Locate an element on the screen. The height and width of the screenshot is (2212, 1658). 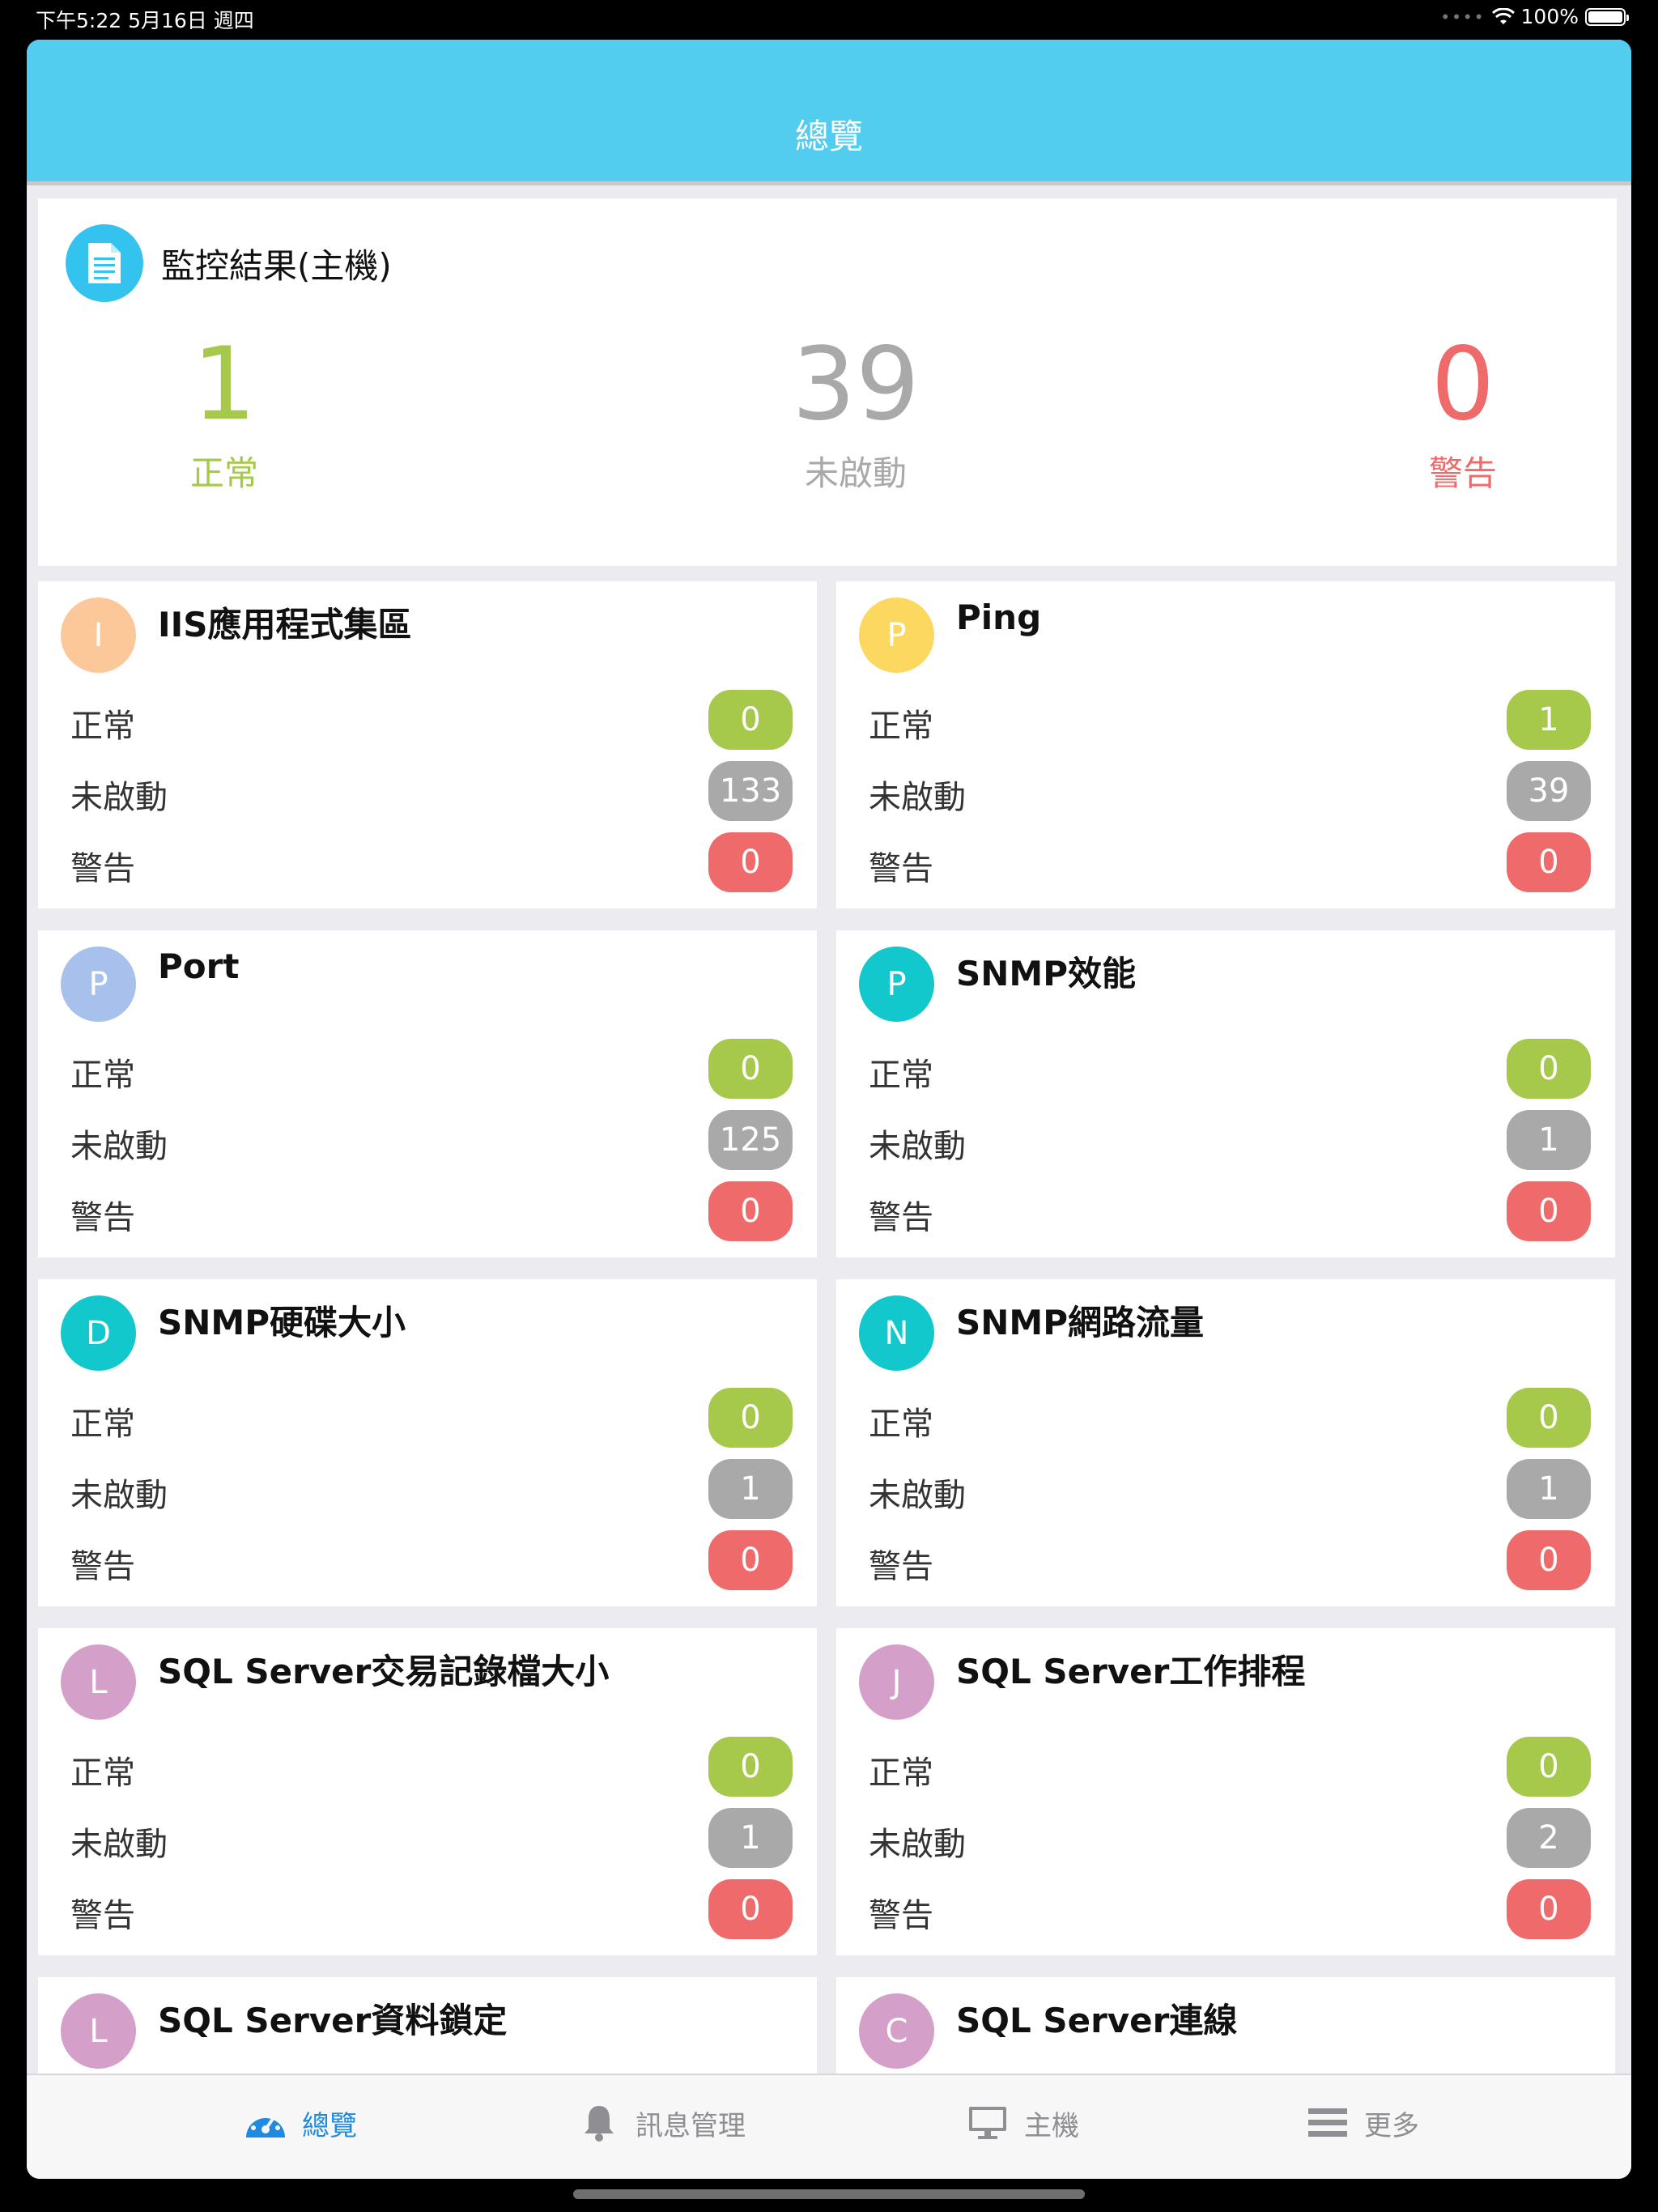
card-title: SQL Server交易記錄檔大小 is located at coordinates (384, 1672).